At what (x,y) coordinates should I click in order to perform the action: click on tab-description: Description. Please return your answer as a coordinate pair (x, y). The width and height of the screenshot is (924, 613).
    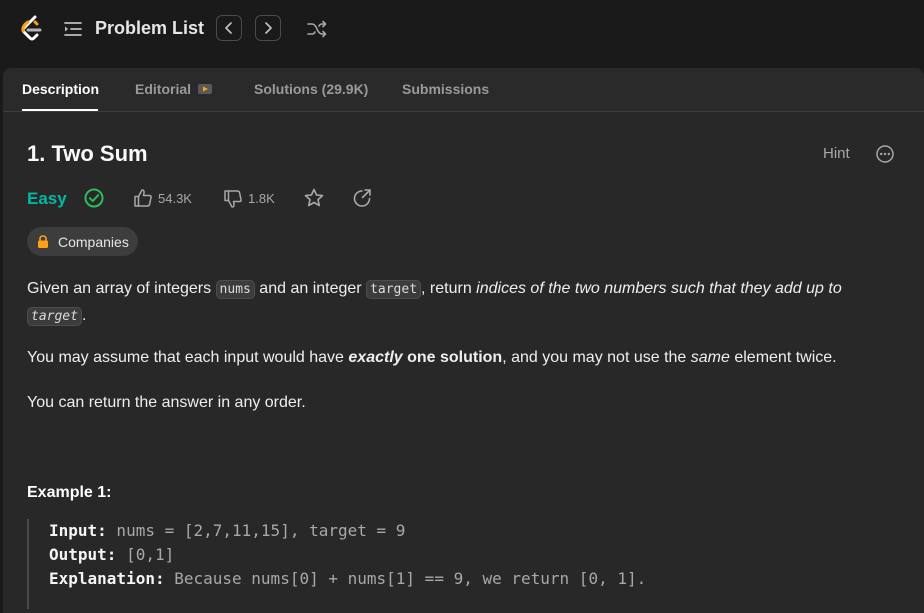
    Looking at the image, I should click on (60, 89).